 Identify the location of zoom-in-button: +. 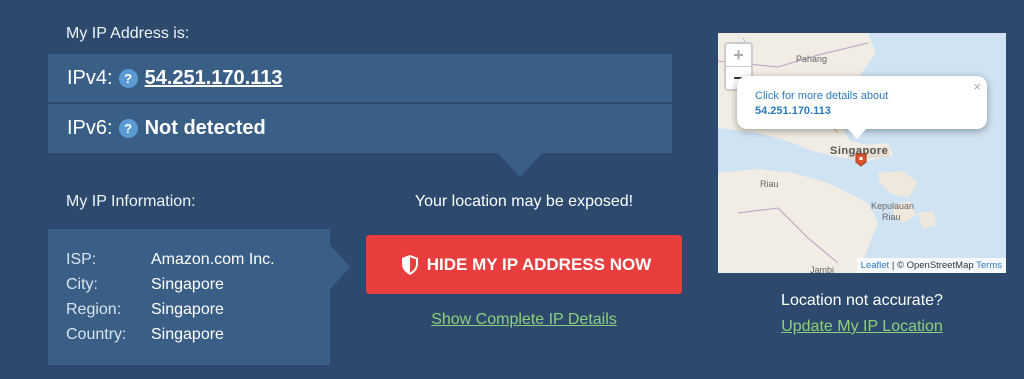
(738, 55).